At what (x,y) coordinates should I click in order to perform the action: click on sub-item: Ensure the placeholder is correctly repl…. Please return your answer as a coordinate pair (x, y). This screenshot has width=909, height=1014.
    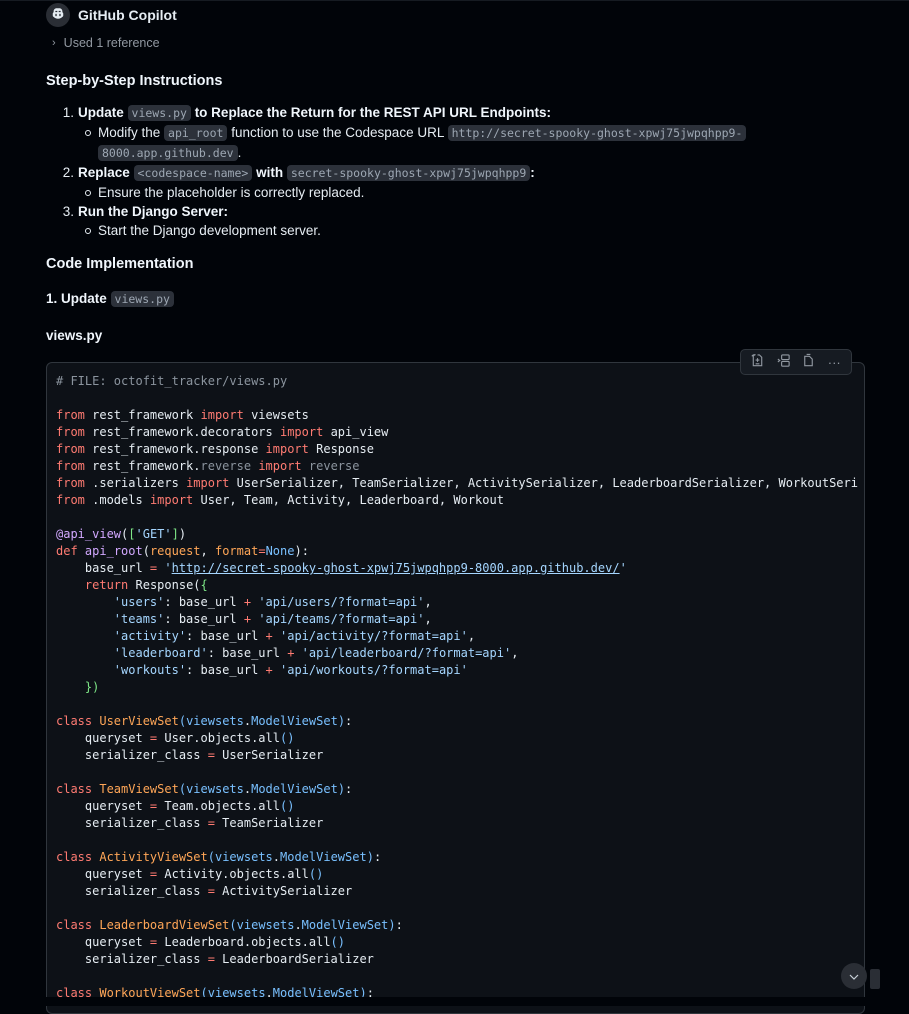
    Looking at the image, I should click on (446, 192).